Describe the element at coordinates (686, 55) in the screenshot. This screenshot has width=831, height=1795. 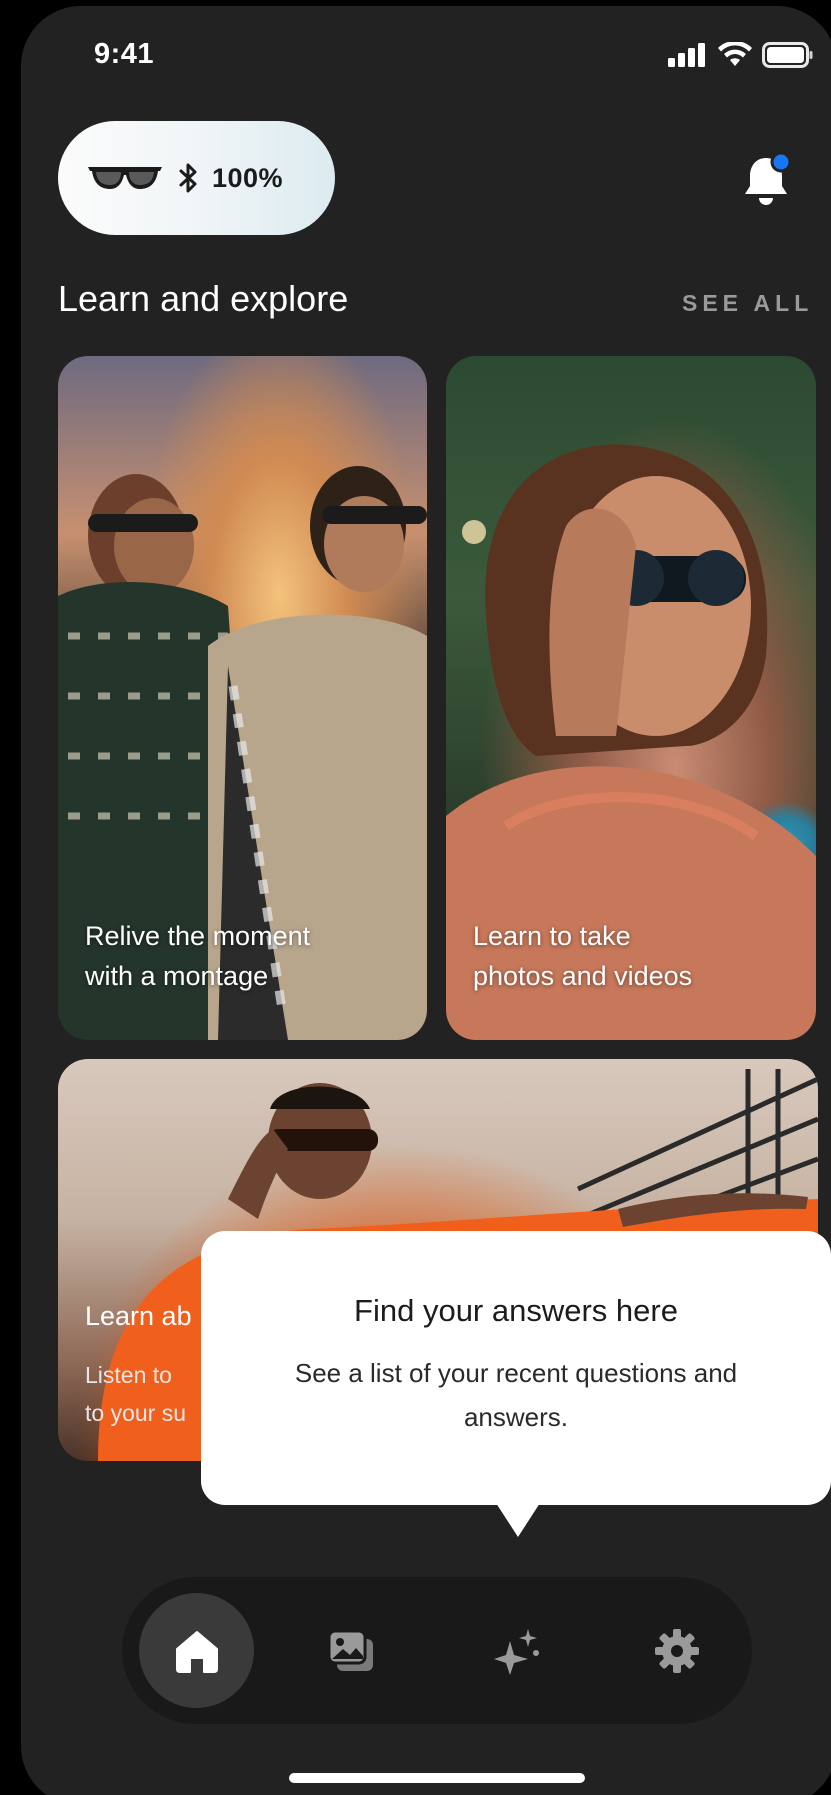
I see `signal-icon` at that location.